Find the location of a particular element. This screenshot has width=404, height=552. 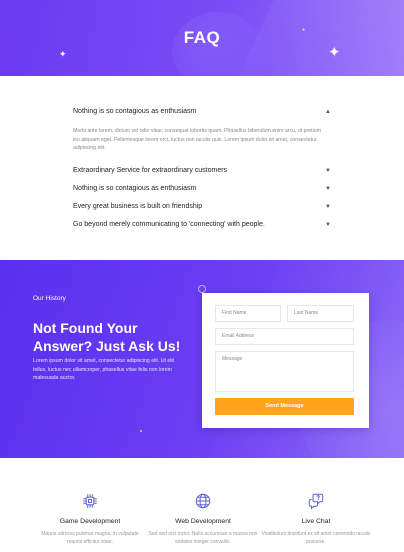

first-name-field: First Name is located at coordinates (248, 313).